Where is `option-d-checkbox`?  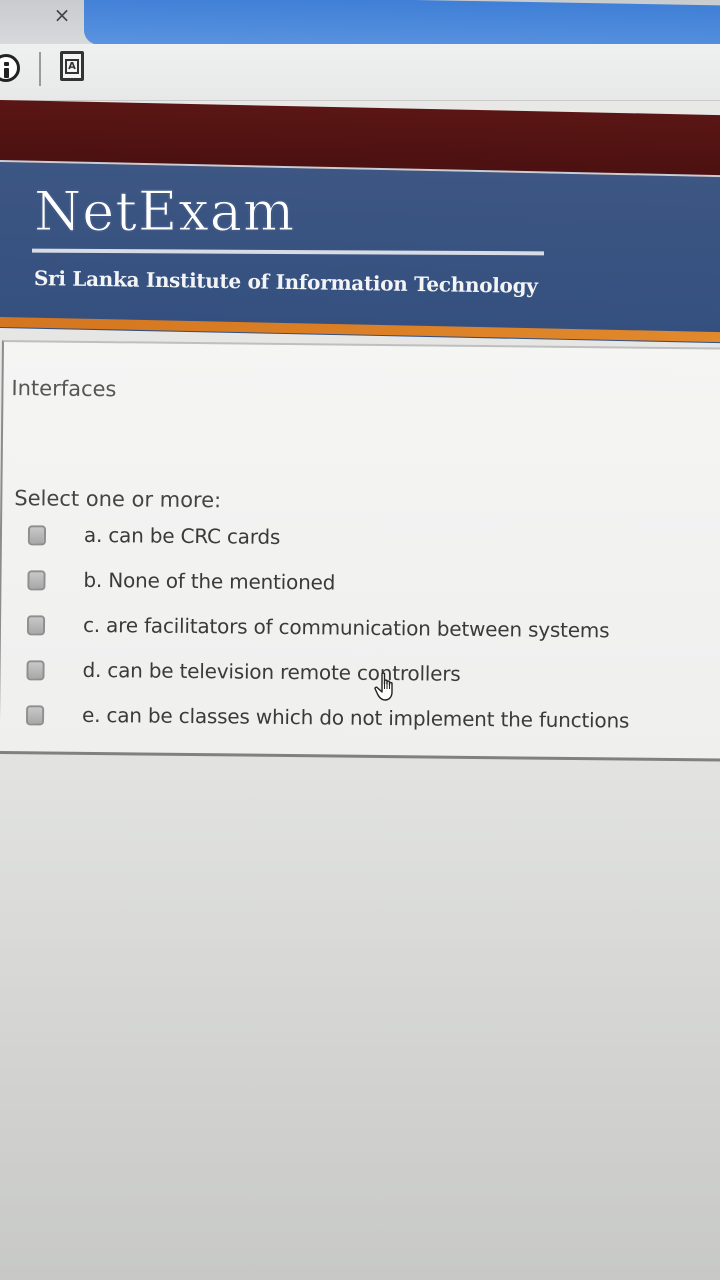
option-d-checkbox is located at coordinates (35, 670).